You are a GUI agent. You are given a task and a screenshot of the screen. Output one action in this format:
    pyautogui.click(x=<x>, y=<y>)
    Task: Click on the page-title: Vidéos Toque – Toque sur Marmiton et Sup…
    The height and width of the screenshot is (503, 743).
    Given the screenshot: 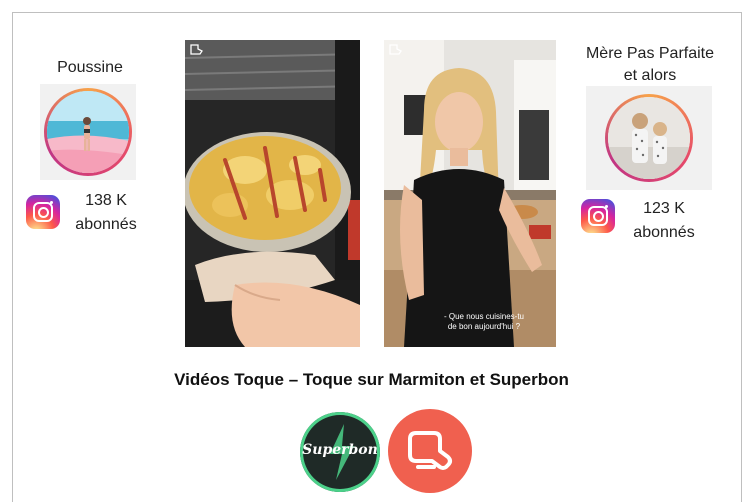 What is the action you would take?
    pyautogui.click(x=371, y=379)
    